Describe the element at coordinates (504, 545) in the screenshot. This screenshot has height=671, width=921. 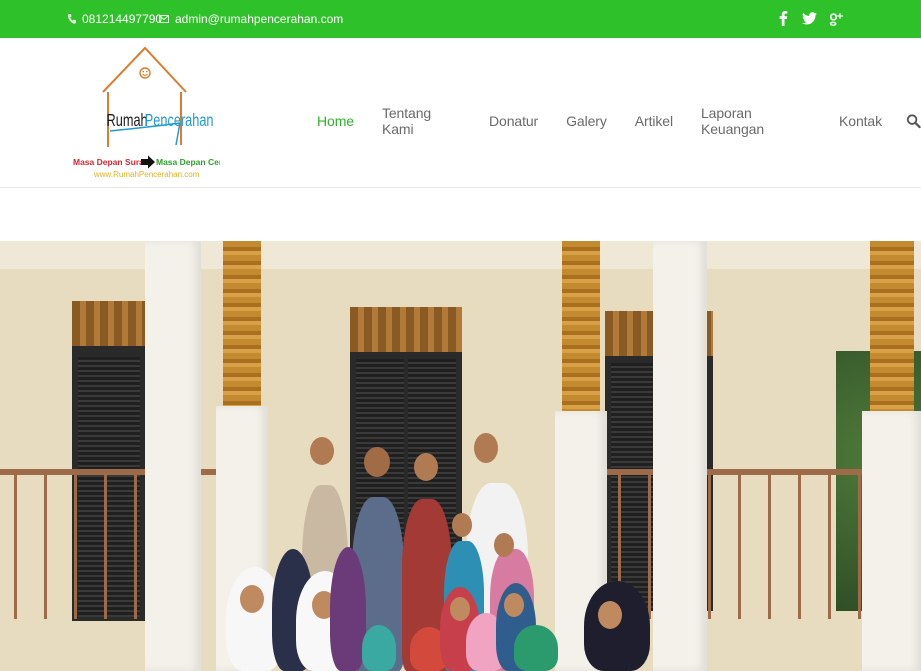
I see `person-child-2-head` at that location.